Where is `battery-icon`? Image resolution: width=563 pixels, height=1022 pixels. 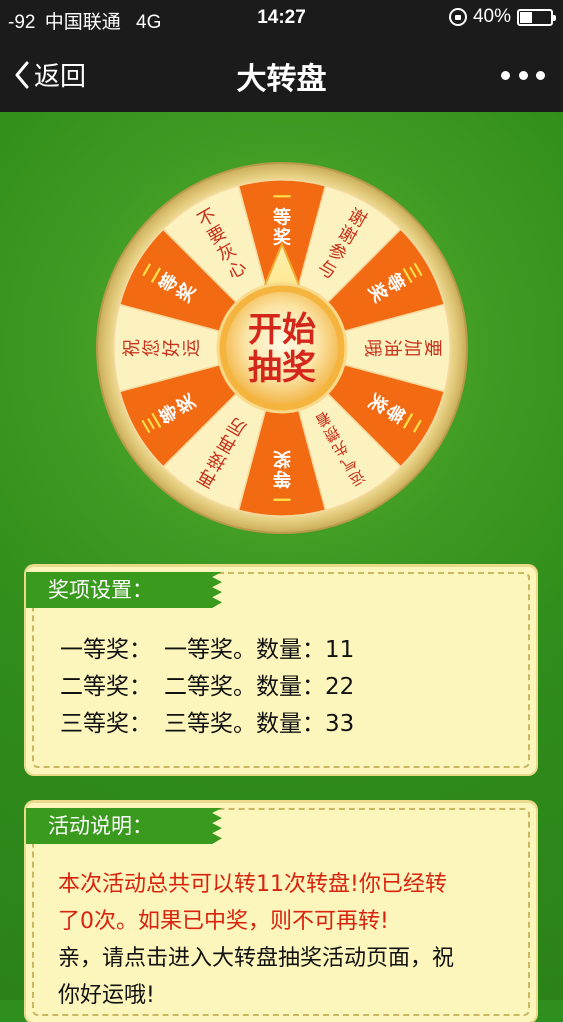
battery-icon is located at coordinates (536, 17).